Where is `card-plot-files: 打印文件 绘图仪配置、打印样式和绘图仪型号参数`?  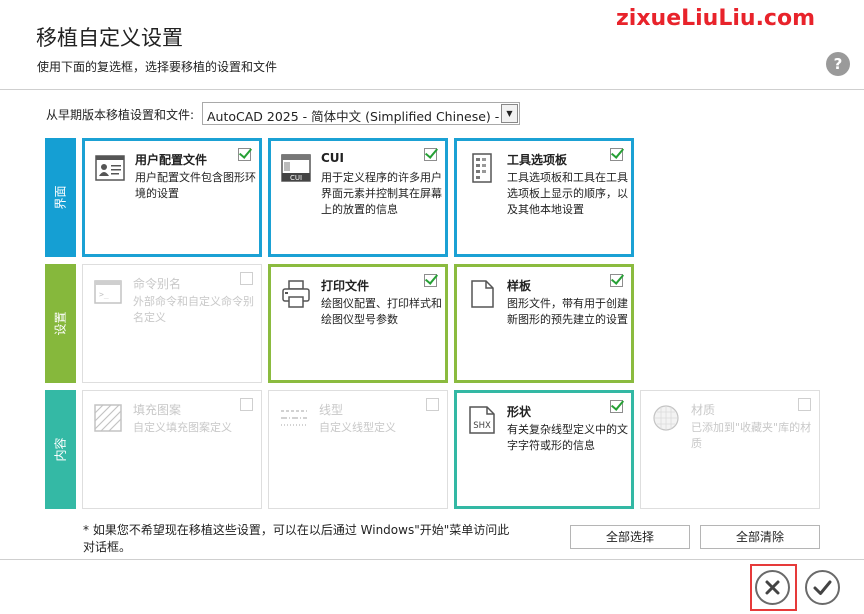 card-plot-files: 打印文件 绘图仪配置、打印样式和绘图仪型号参数 is located at coordinates (358, 323).